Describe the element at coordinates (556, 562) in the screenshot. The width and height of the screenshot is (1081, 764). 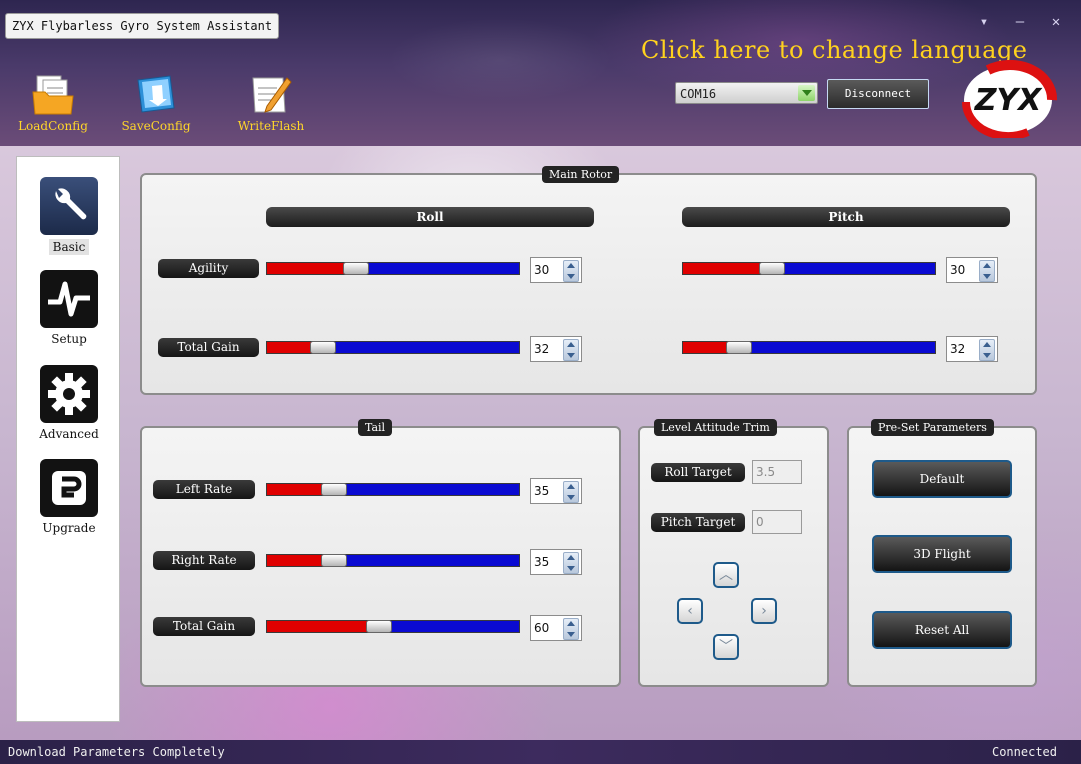
I see `right-rate-spinbox: 35` at that location.